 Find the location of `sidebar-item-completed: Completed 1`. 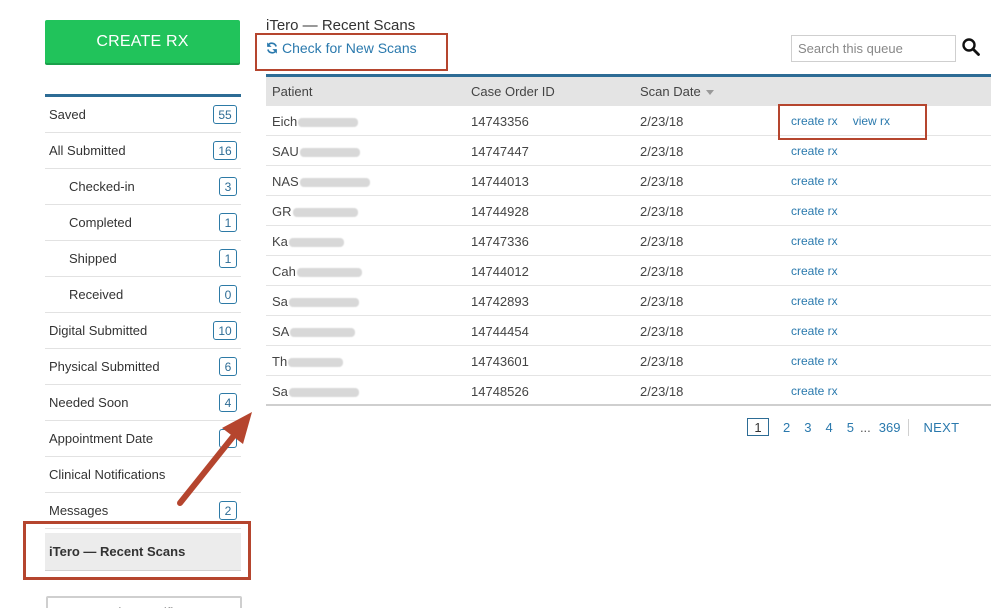

sidebar-item-completed: Completed 1 is located at coordinates (143, 223).